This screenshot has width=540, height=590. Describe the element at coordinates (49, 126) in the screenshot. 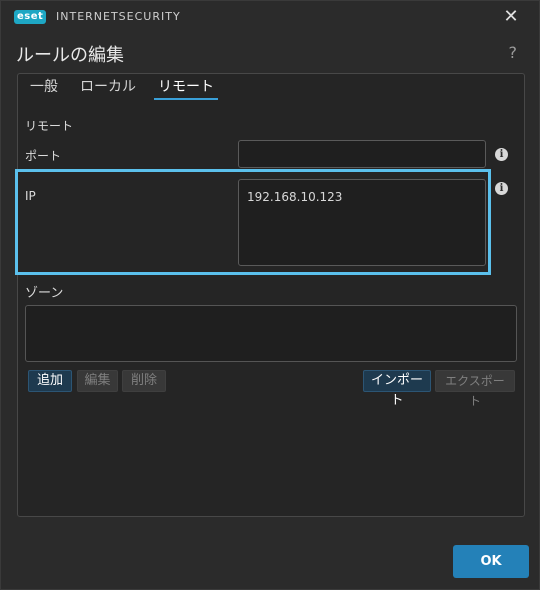

I see `remote-section-label: リモート` at that location.